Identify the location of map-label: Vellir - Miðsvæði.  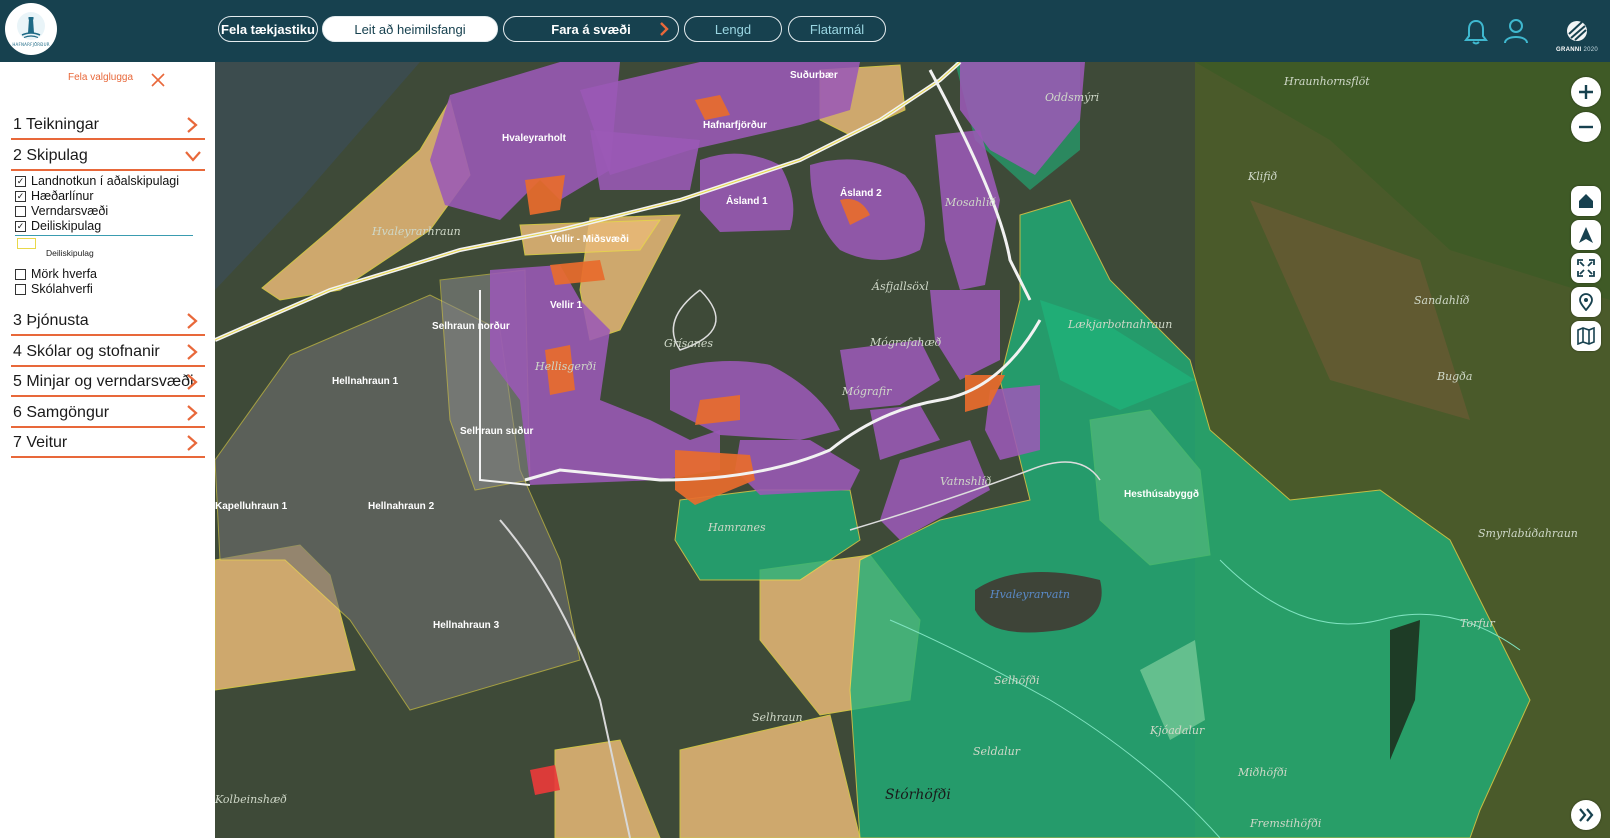
(589, 239).